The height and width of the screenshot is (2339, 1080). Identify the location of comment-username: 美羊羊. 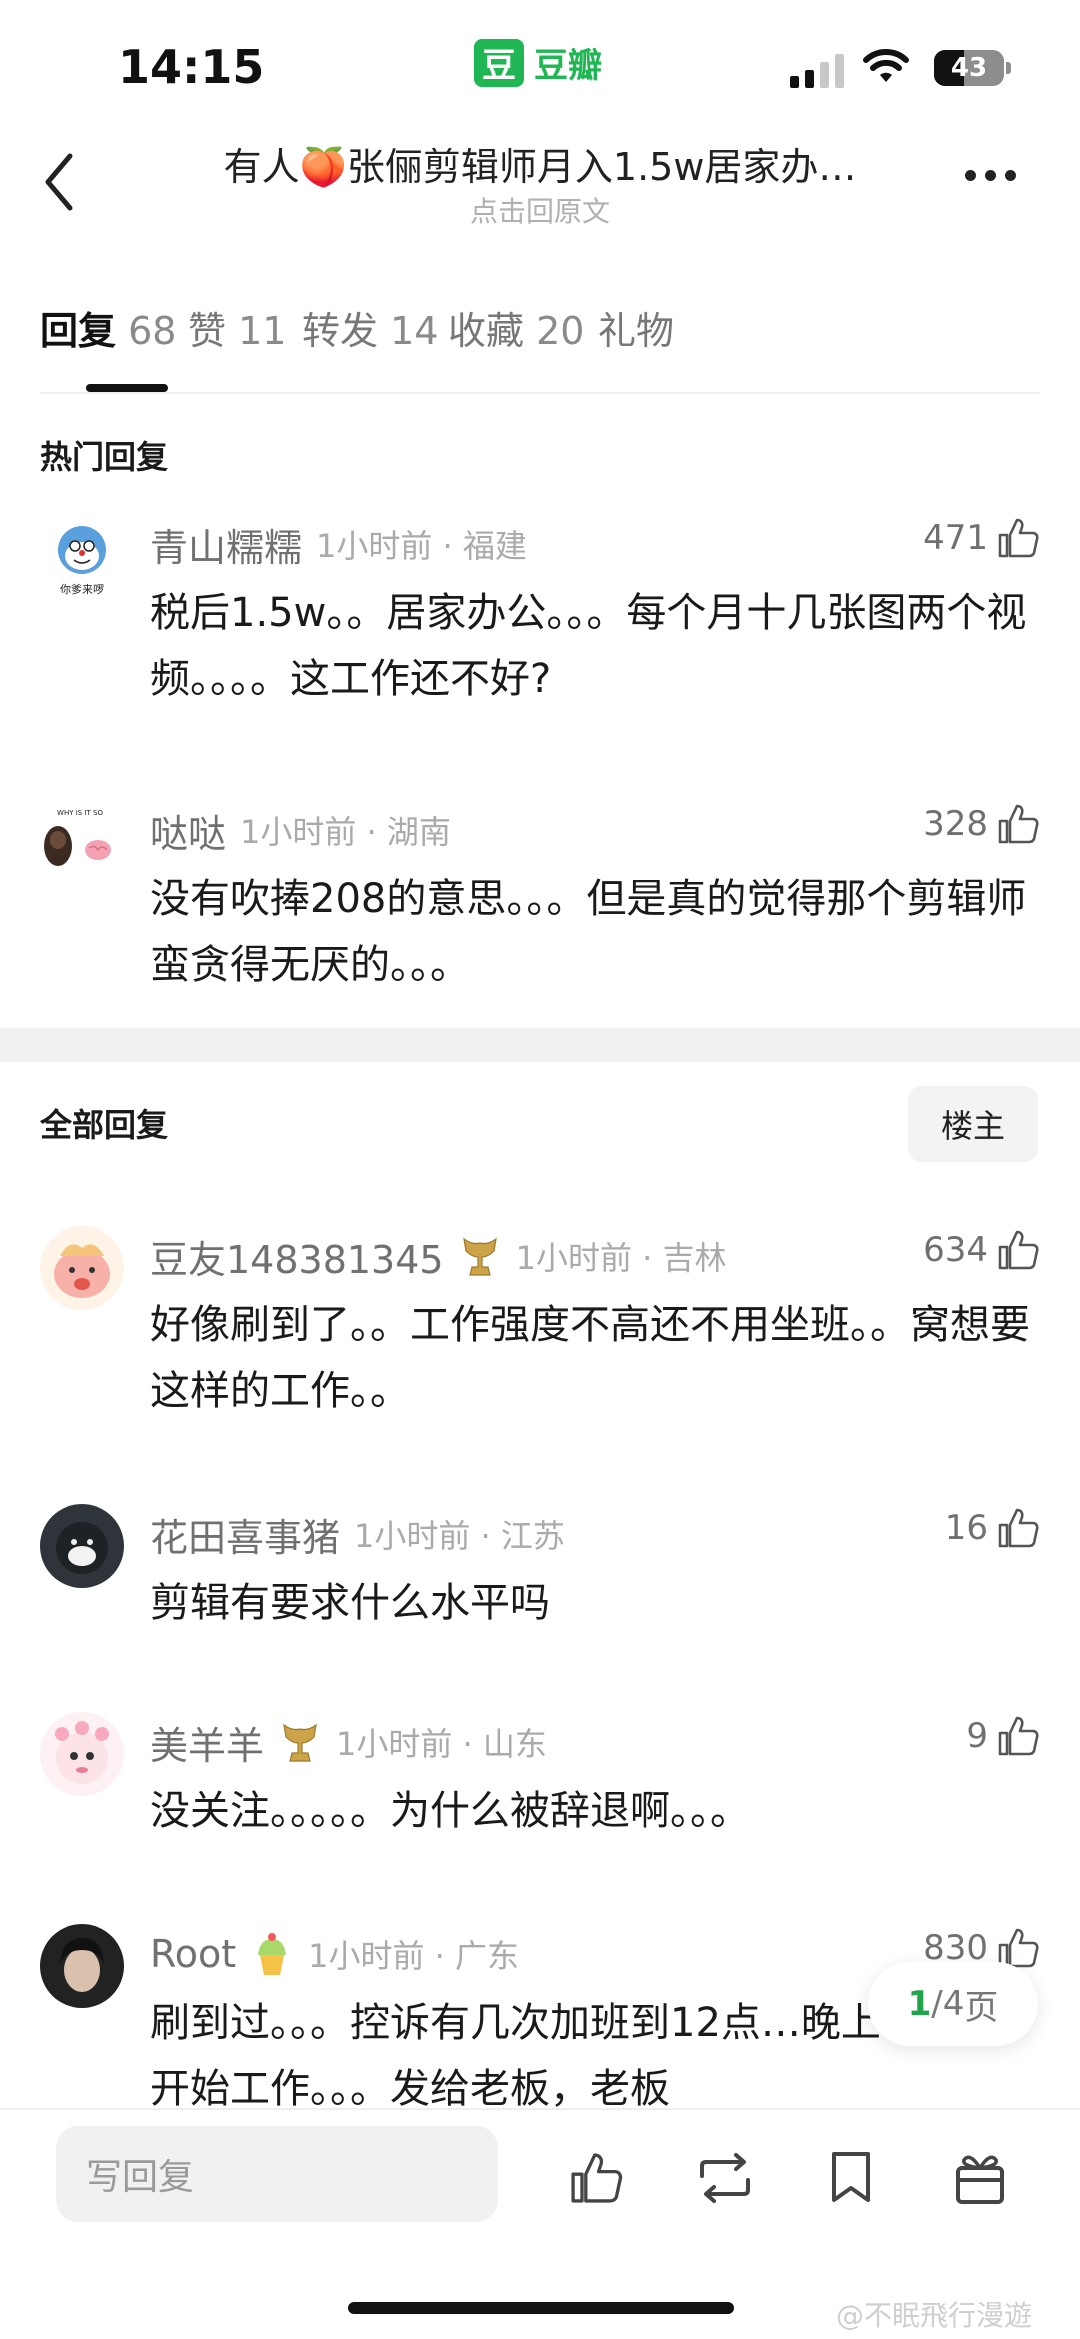
(207, 1742).